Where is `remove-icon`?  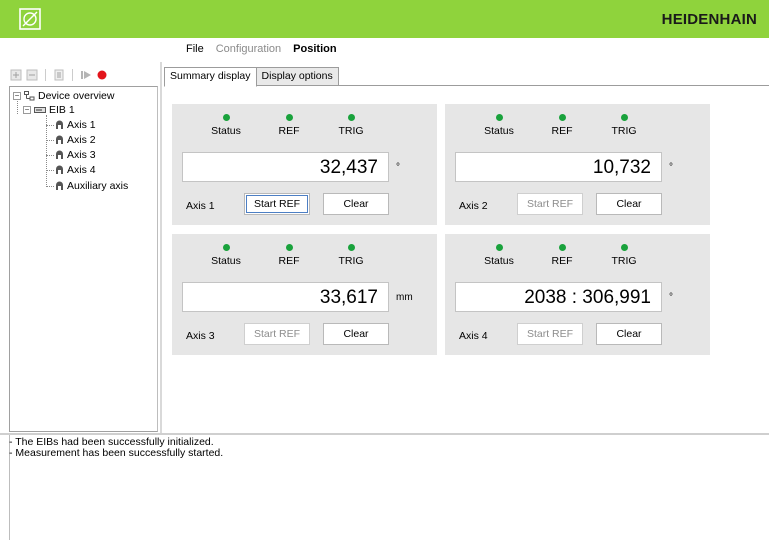
remove-icon is located at coordinates (32, 75).